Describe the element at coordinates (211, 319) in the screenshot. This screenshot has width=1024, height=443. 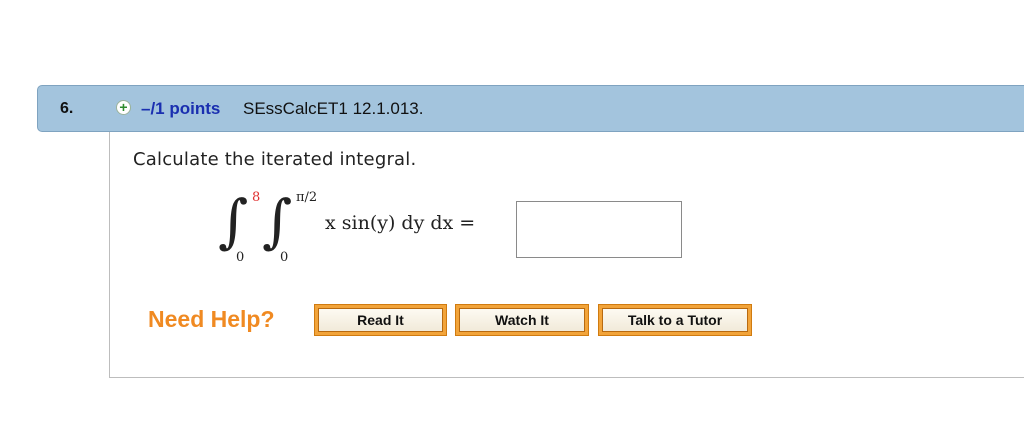
I see `need-help-label: Need Help?` at that location.